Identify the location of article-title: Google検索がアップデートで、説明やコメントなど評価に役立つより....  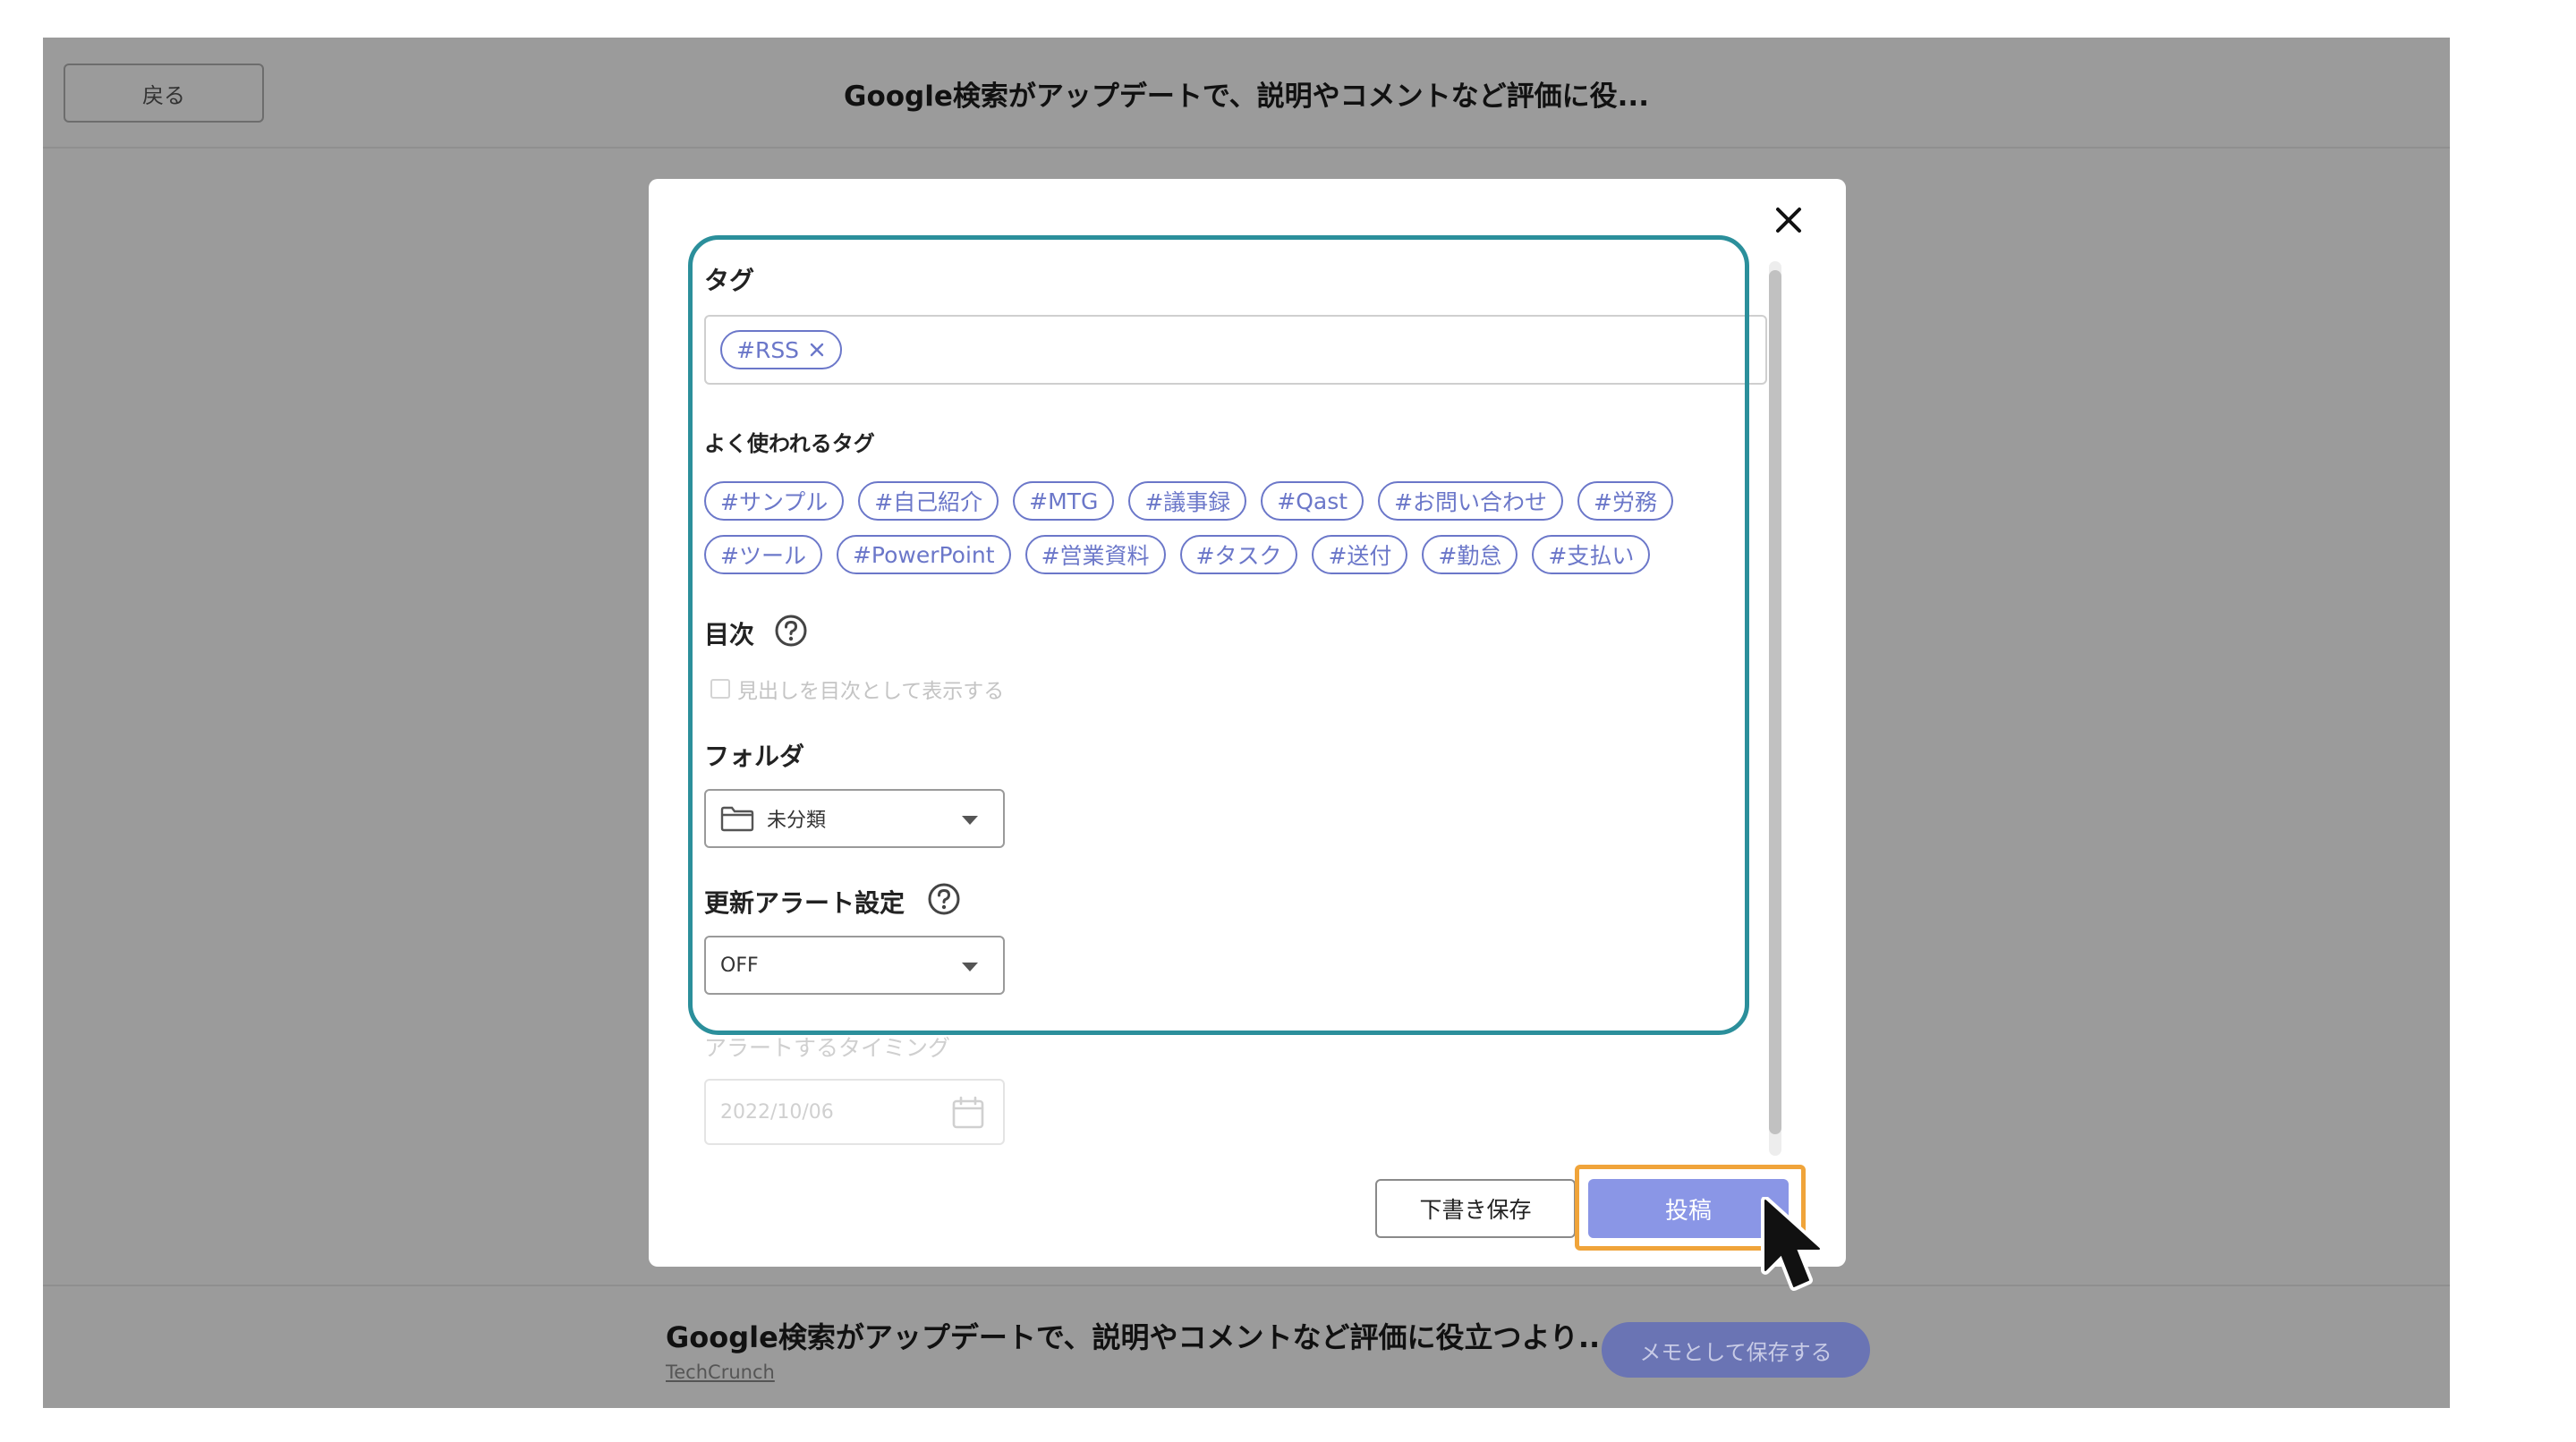
(1138, 1337).